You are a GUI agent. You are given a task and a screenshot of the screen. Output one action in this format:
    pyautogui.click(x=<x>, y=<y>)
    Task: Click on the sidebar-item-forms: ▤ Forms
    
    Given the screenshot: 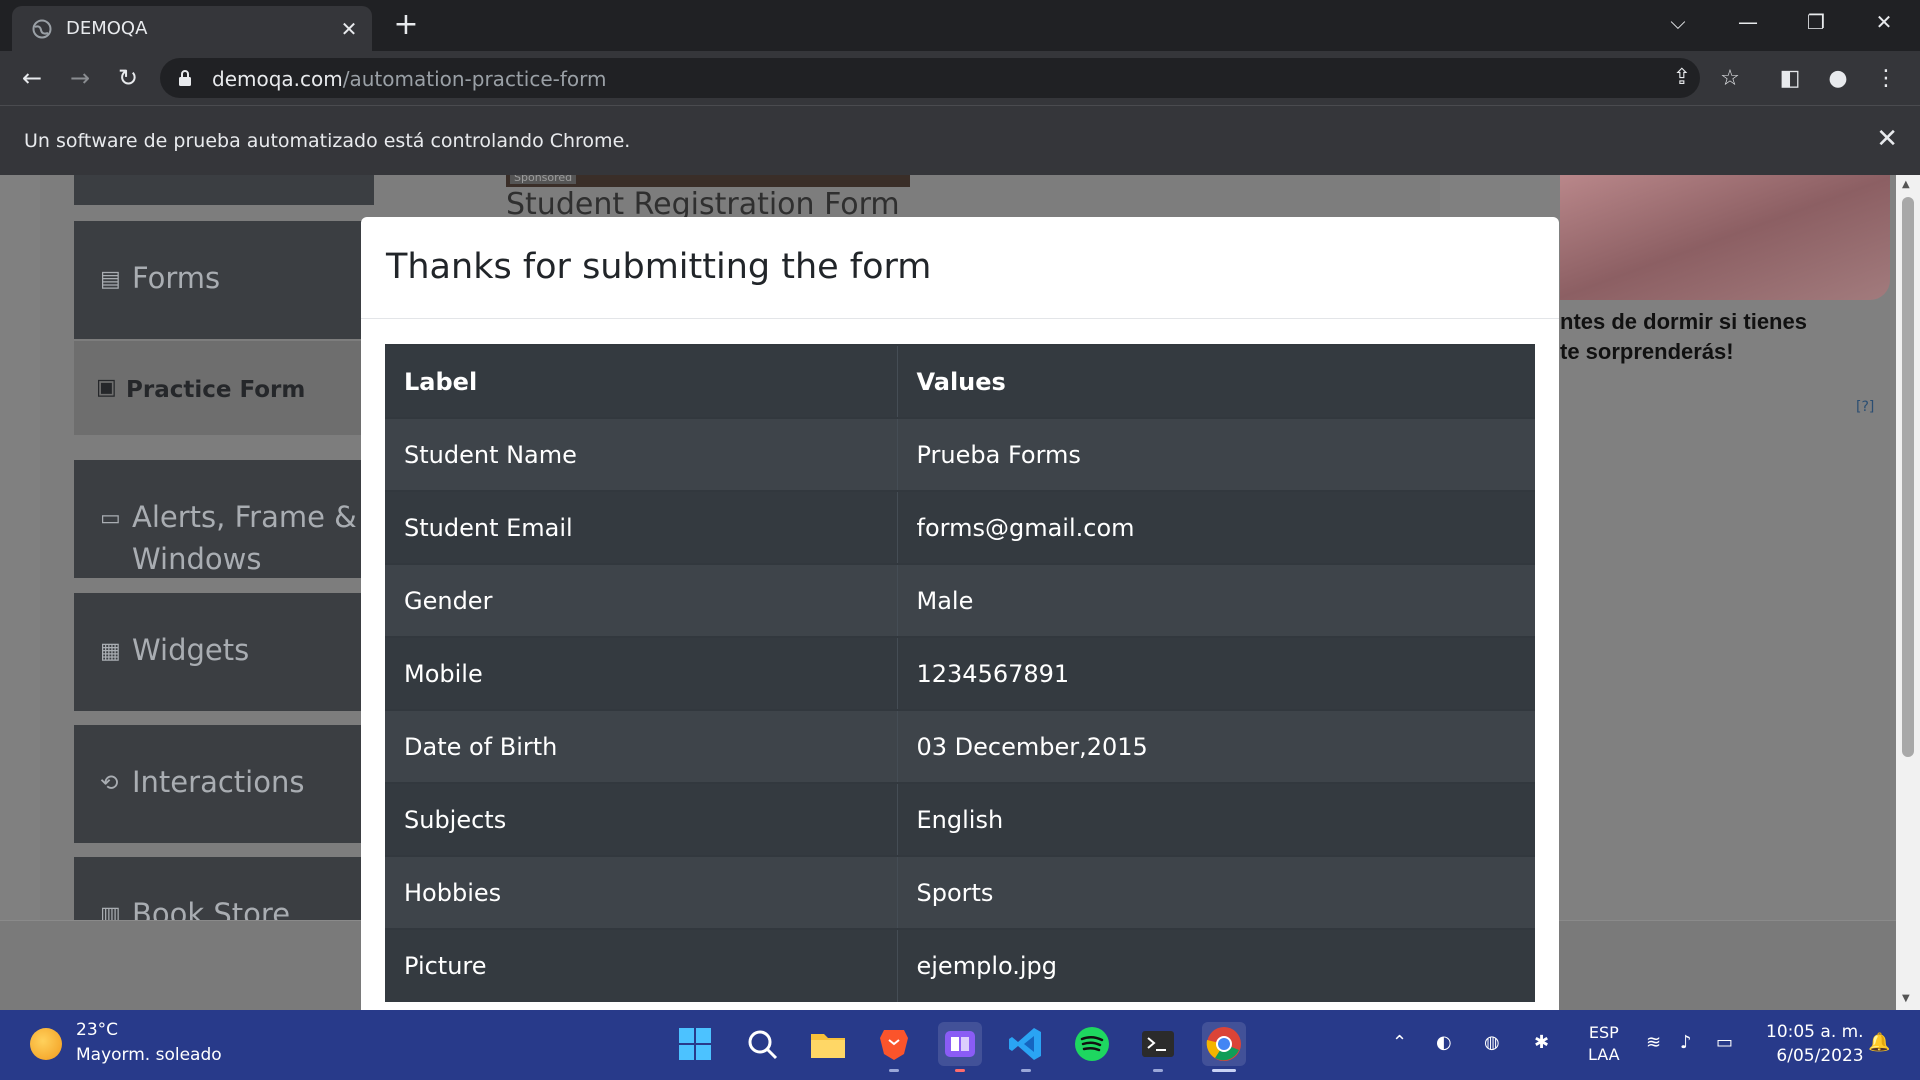 What is the action you would take?
    pyautogui.click(x=224, y=280)
    